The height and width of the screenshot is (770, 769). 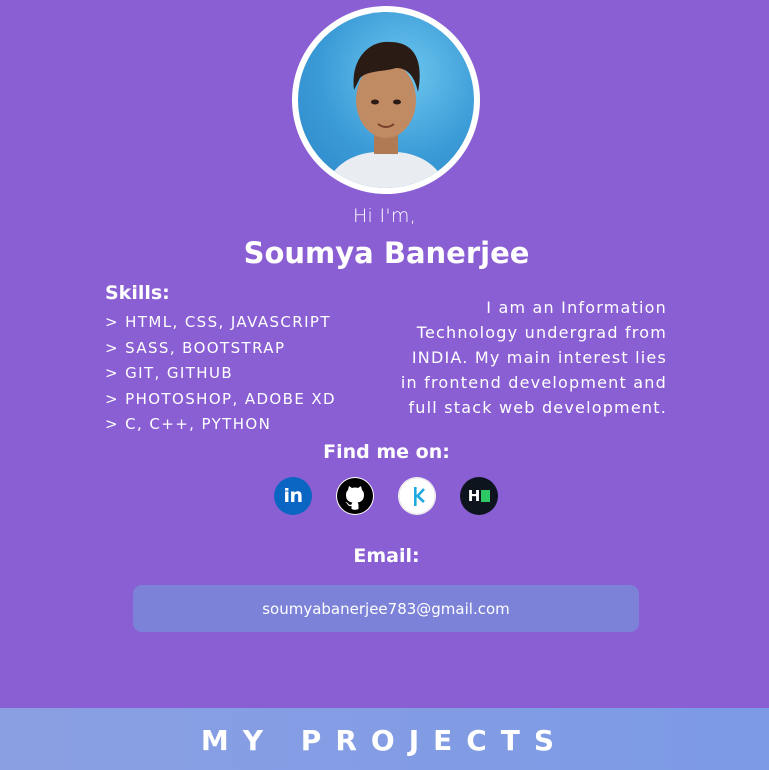 What do you see at coordinates (188, 424) in the screenshot?
I see `skill-item: > C, C++, PYTHON` at bounding box center [188, 424].